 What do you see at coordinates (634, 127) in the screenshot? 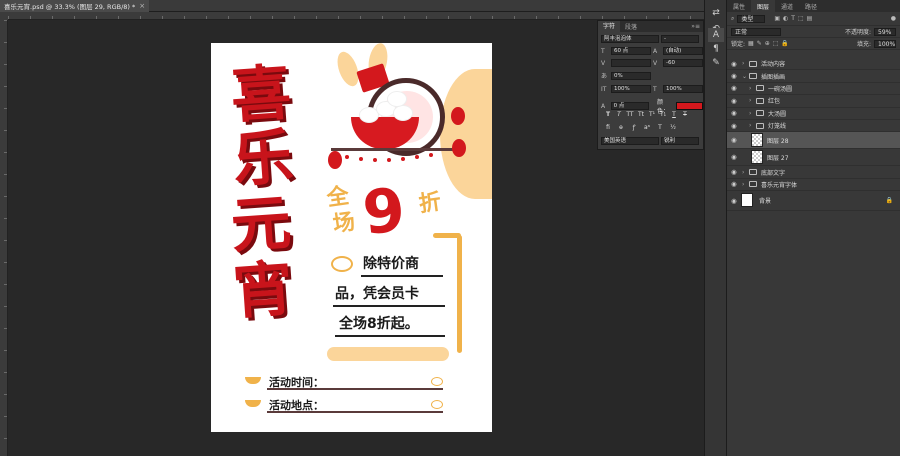
I see `swash-icon: ꝭ` at bounding box center [634, 127].